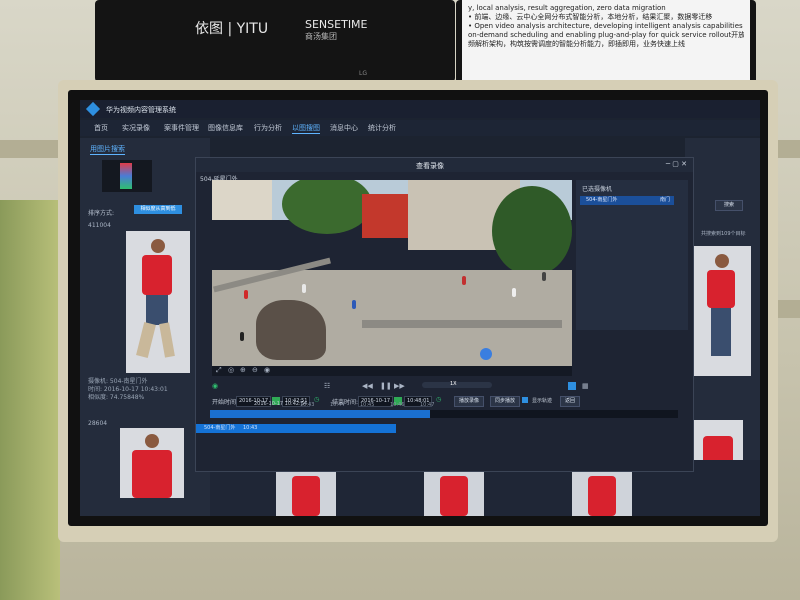  Describe the element at coordinates (225, 402) in the screenshot. I see `start-time-label: 开始时间:` at that location.